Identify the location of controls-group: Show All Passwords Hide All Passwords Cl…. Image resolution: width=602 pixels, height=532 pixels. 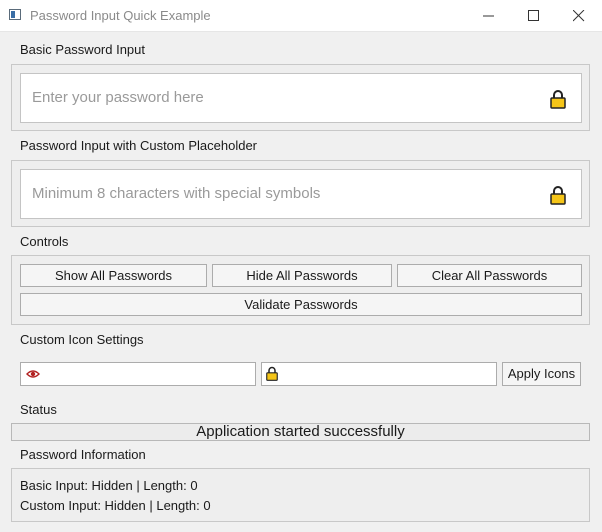
(300, 290).